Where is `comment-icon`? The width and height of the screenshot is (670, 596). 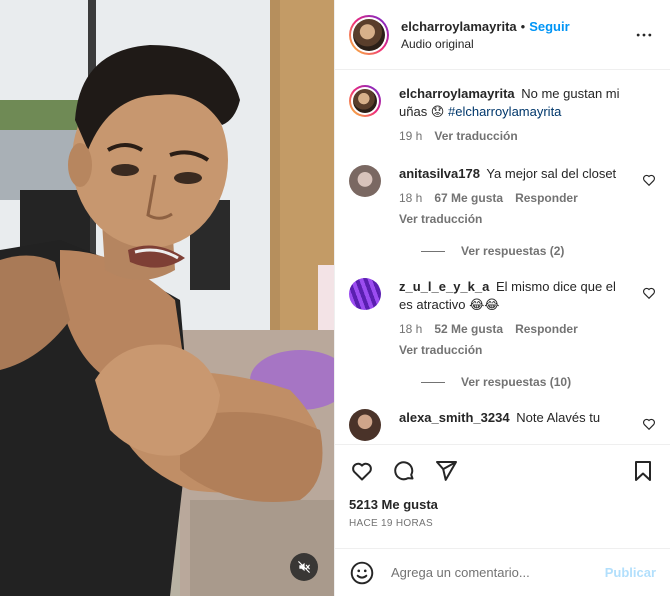 comment-icon is located at coordinates (404, 471).